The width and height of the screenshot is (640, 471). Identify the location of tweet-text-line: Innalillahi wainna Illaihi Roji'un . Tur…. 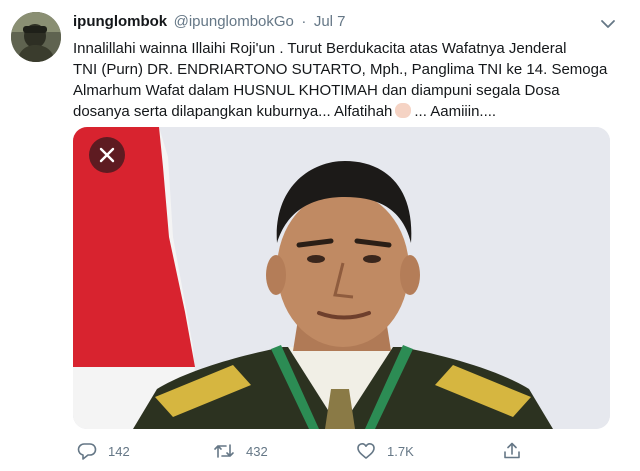
(320, 48).